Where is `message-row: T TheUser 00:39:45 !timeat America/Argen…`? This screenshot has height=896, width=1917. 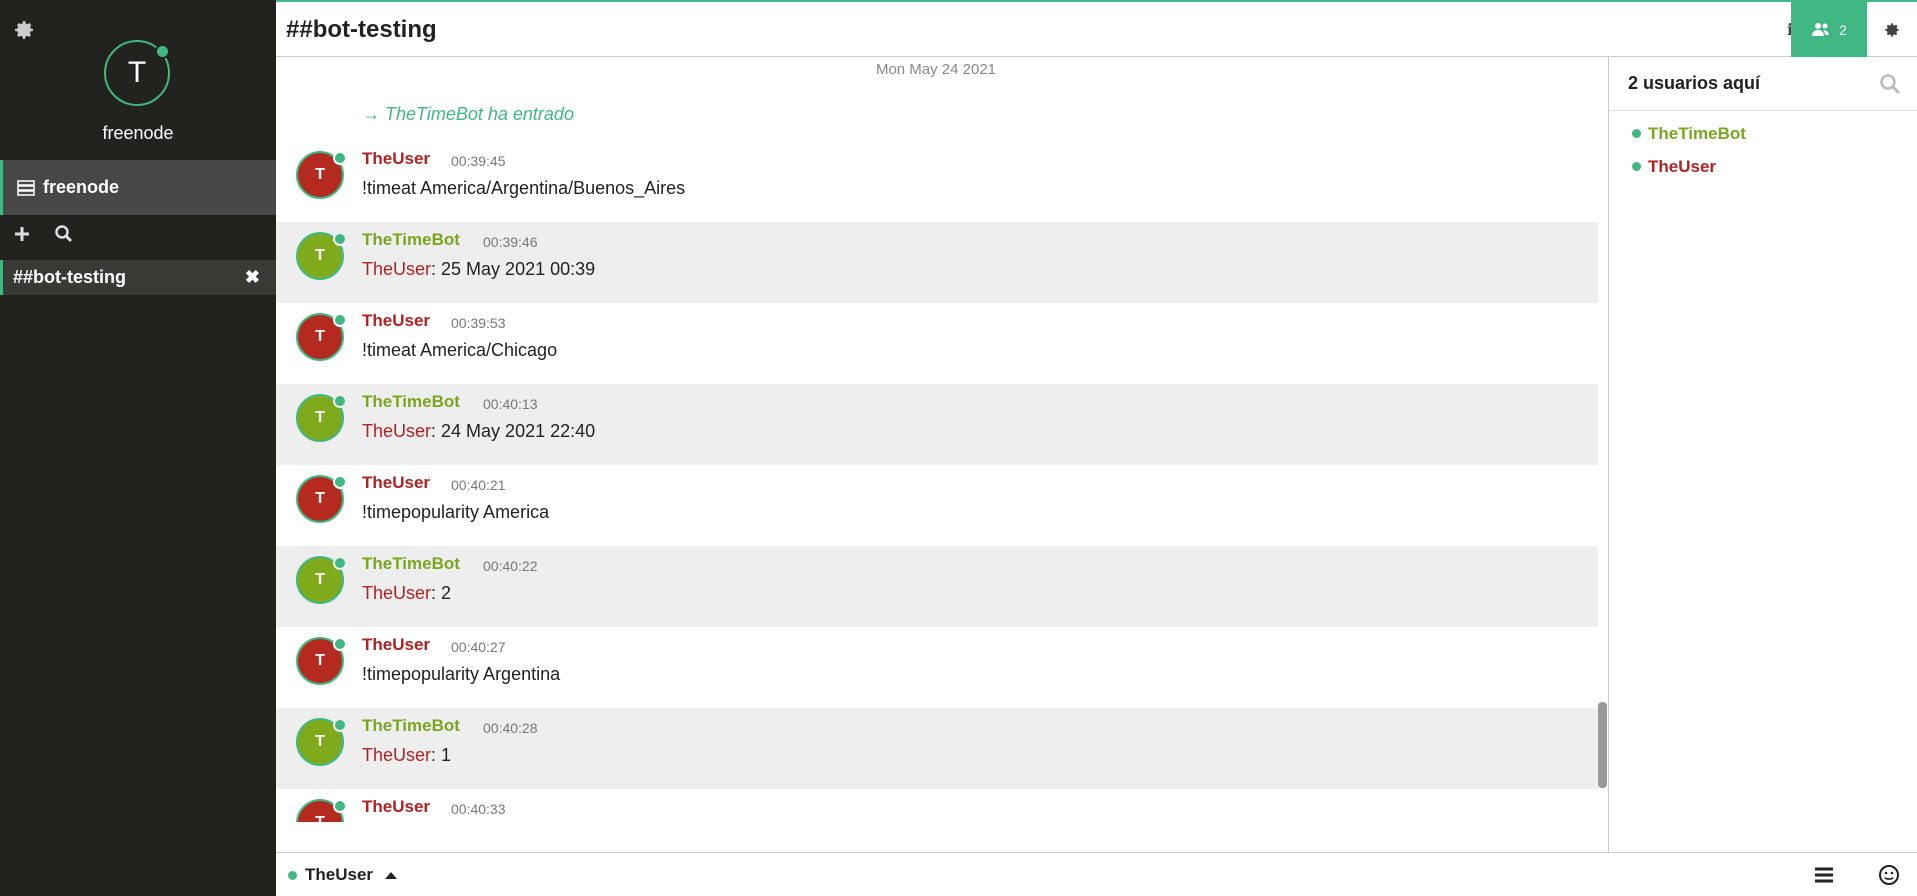 message-row: T TheUser 00:39:45 !timeat America/Argen… is located at coordinates (937, 181).